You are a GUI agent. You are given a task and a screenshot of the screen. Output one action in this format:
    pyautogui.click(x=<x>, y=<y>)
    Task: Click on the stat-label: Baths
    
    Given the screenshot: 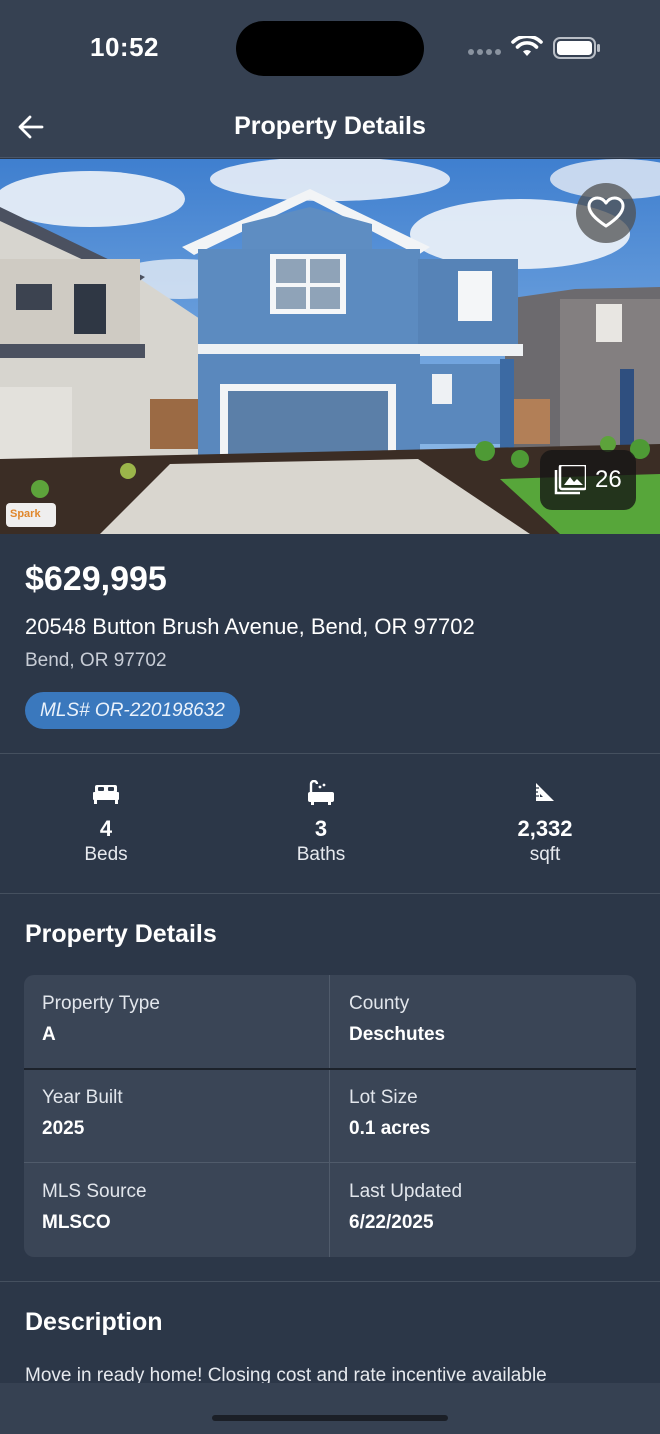 What is the action you would take?
    pyautogui.click(x=321, y=854)
    